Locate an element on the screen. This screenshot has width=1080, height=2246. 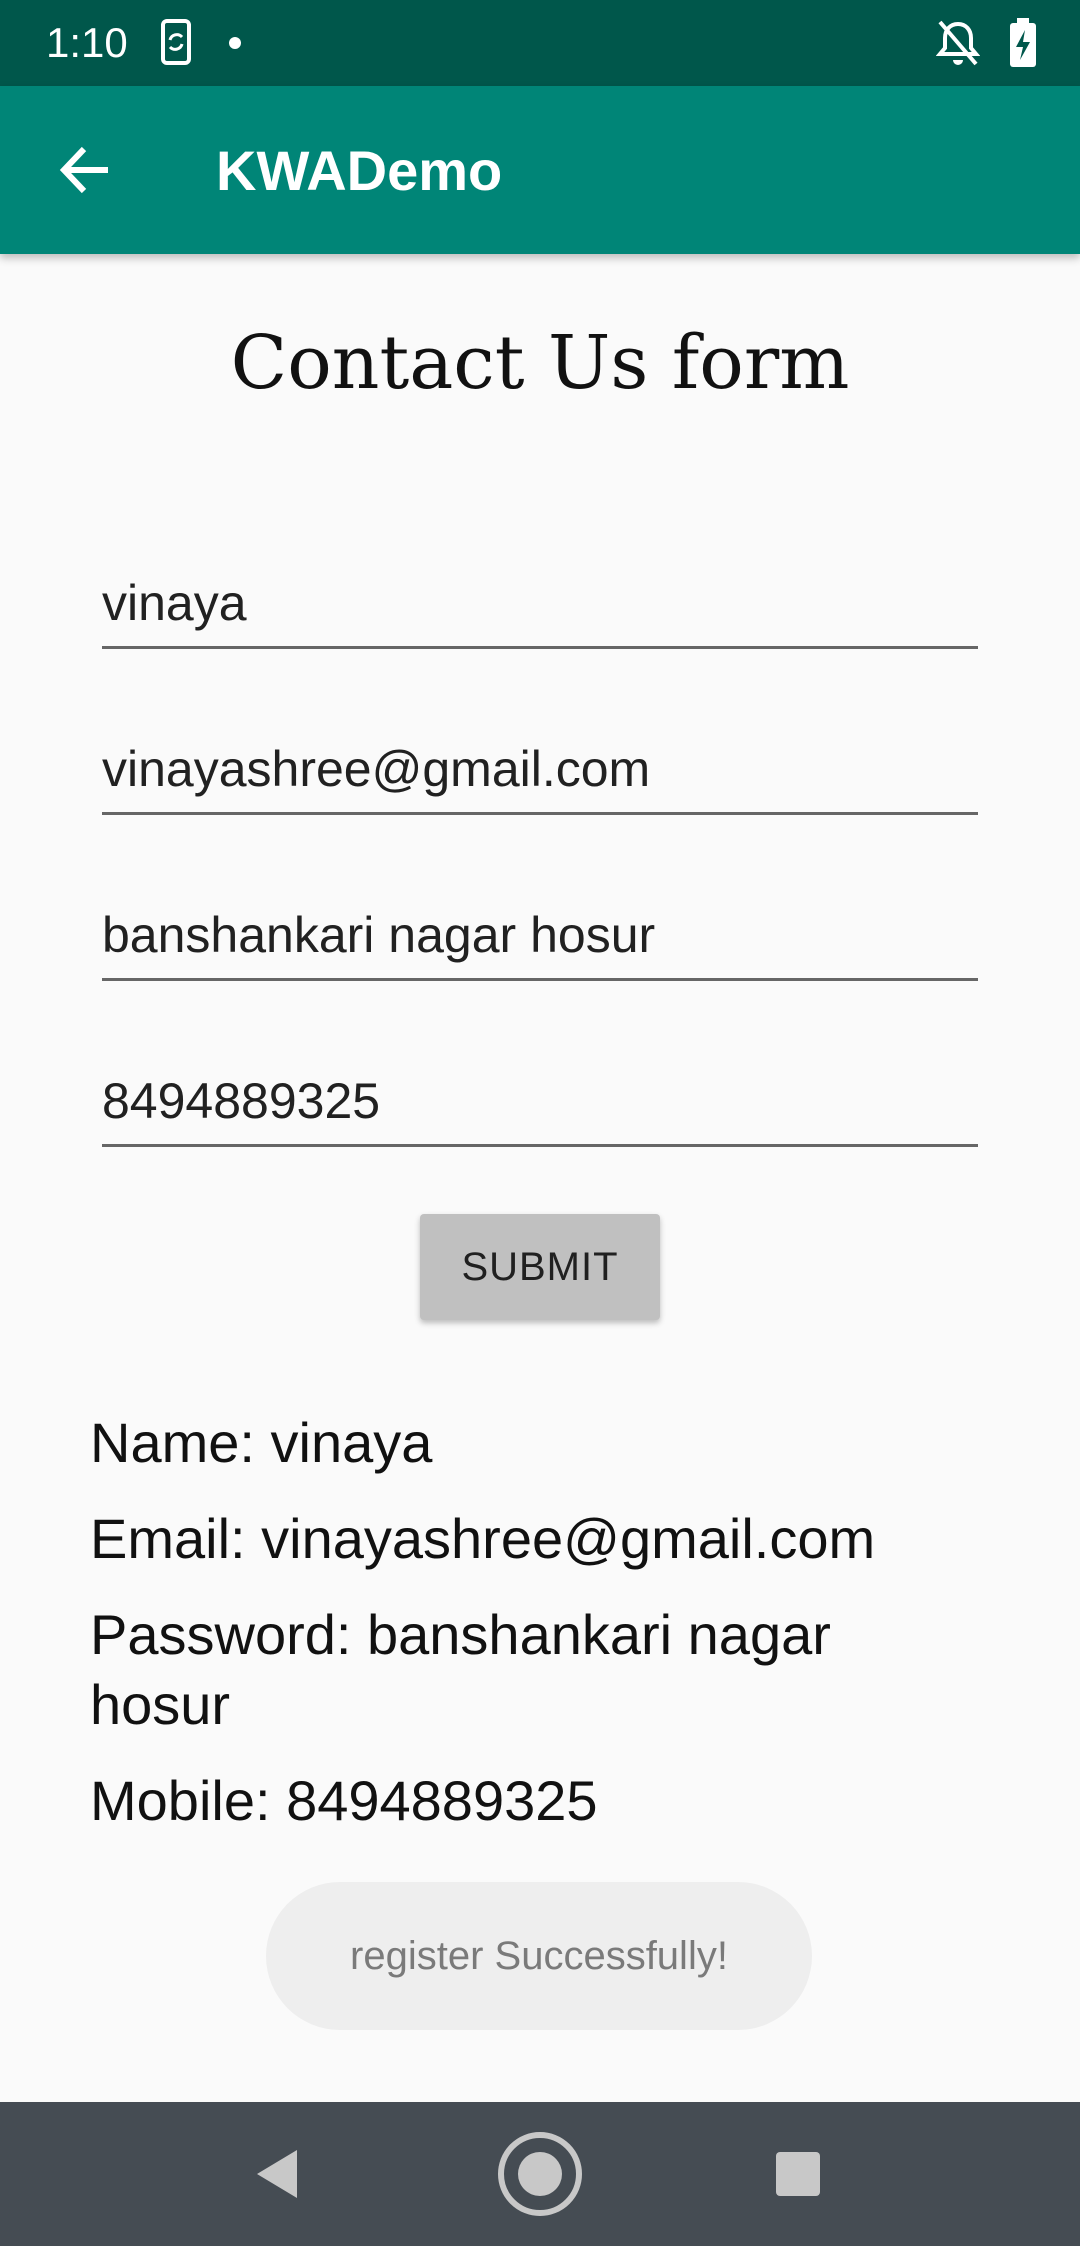
app-title: KWADemo is located at coordinates (359, 170).